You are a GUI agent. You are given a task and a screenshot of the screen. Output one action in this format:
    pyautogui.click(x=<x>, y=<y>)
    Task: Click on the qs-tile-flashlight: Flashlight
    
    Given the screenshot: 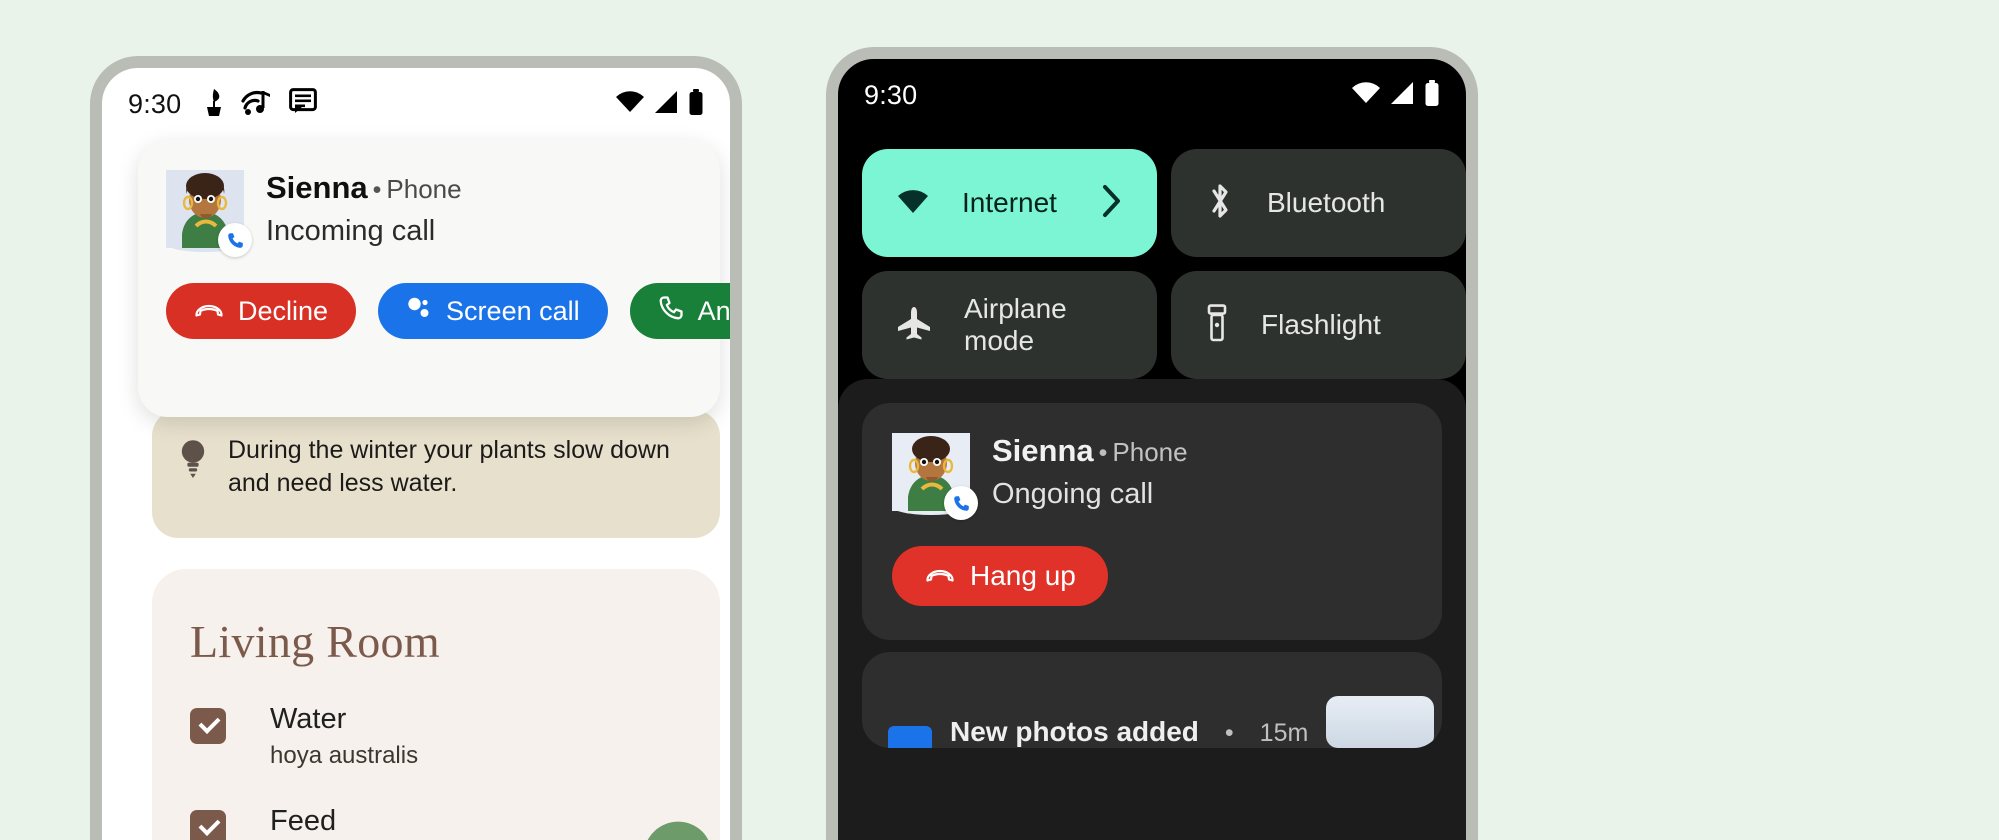 What is the action you would take?
    pyautogui.click(x=1318, y=325)
    